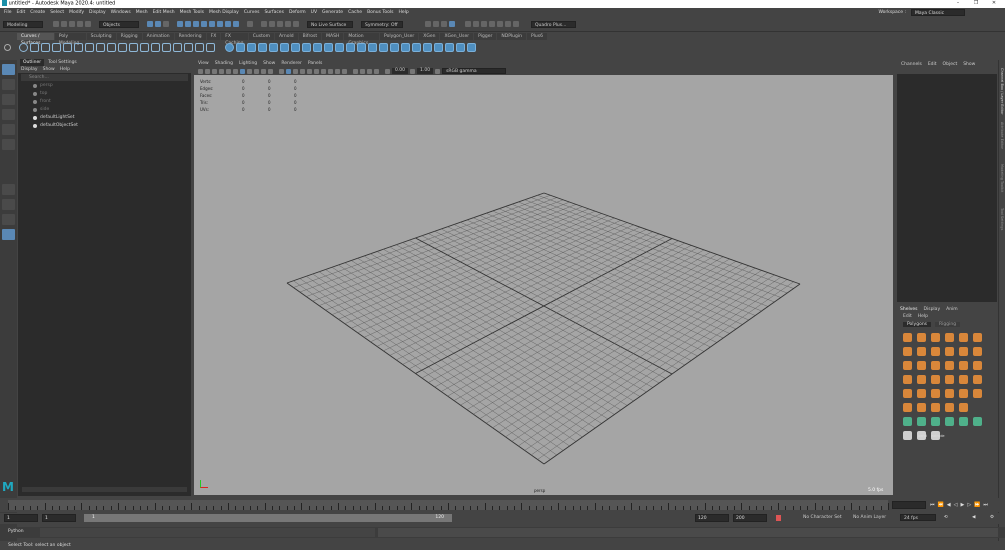  I want to click on shelf-menu-help: Help, so click(923, 316).